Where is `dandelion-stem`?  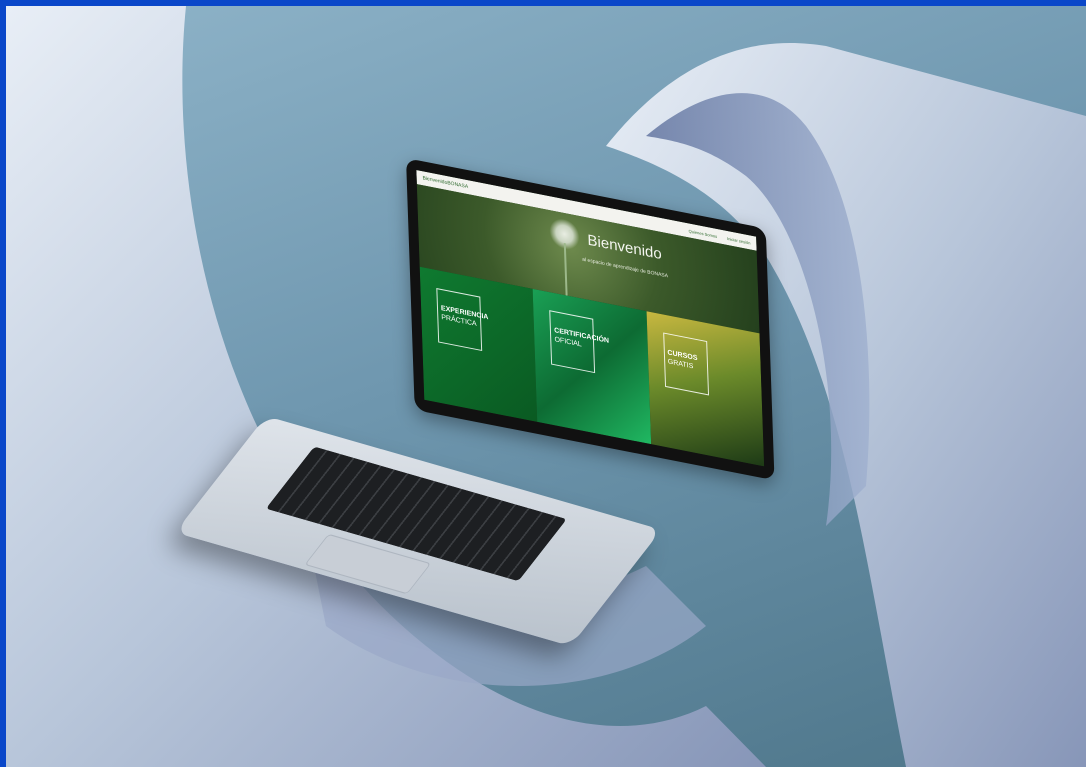
dandelion-stem is located at coordinates (565, 269).